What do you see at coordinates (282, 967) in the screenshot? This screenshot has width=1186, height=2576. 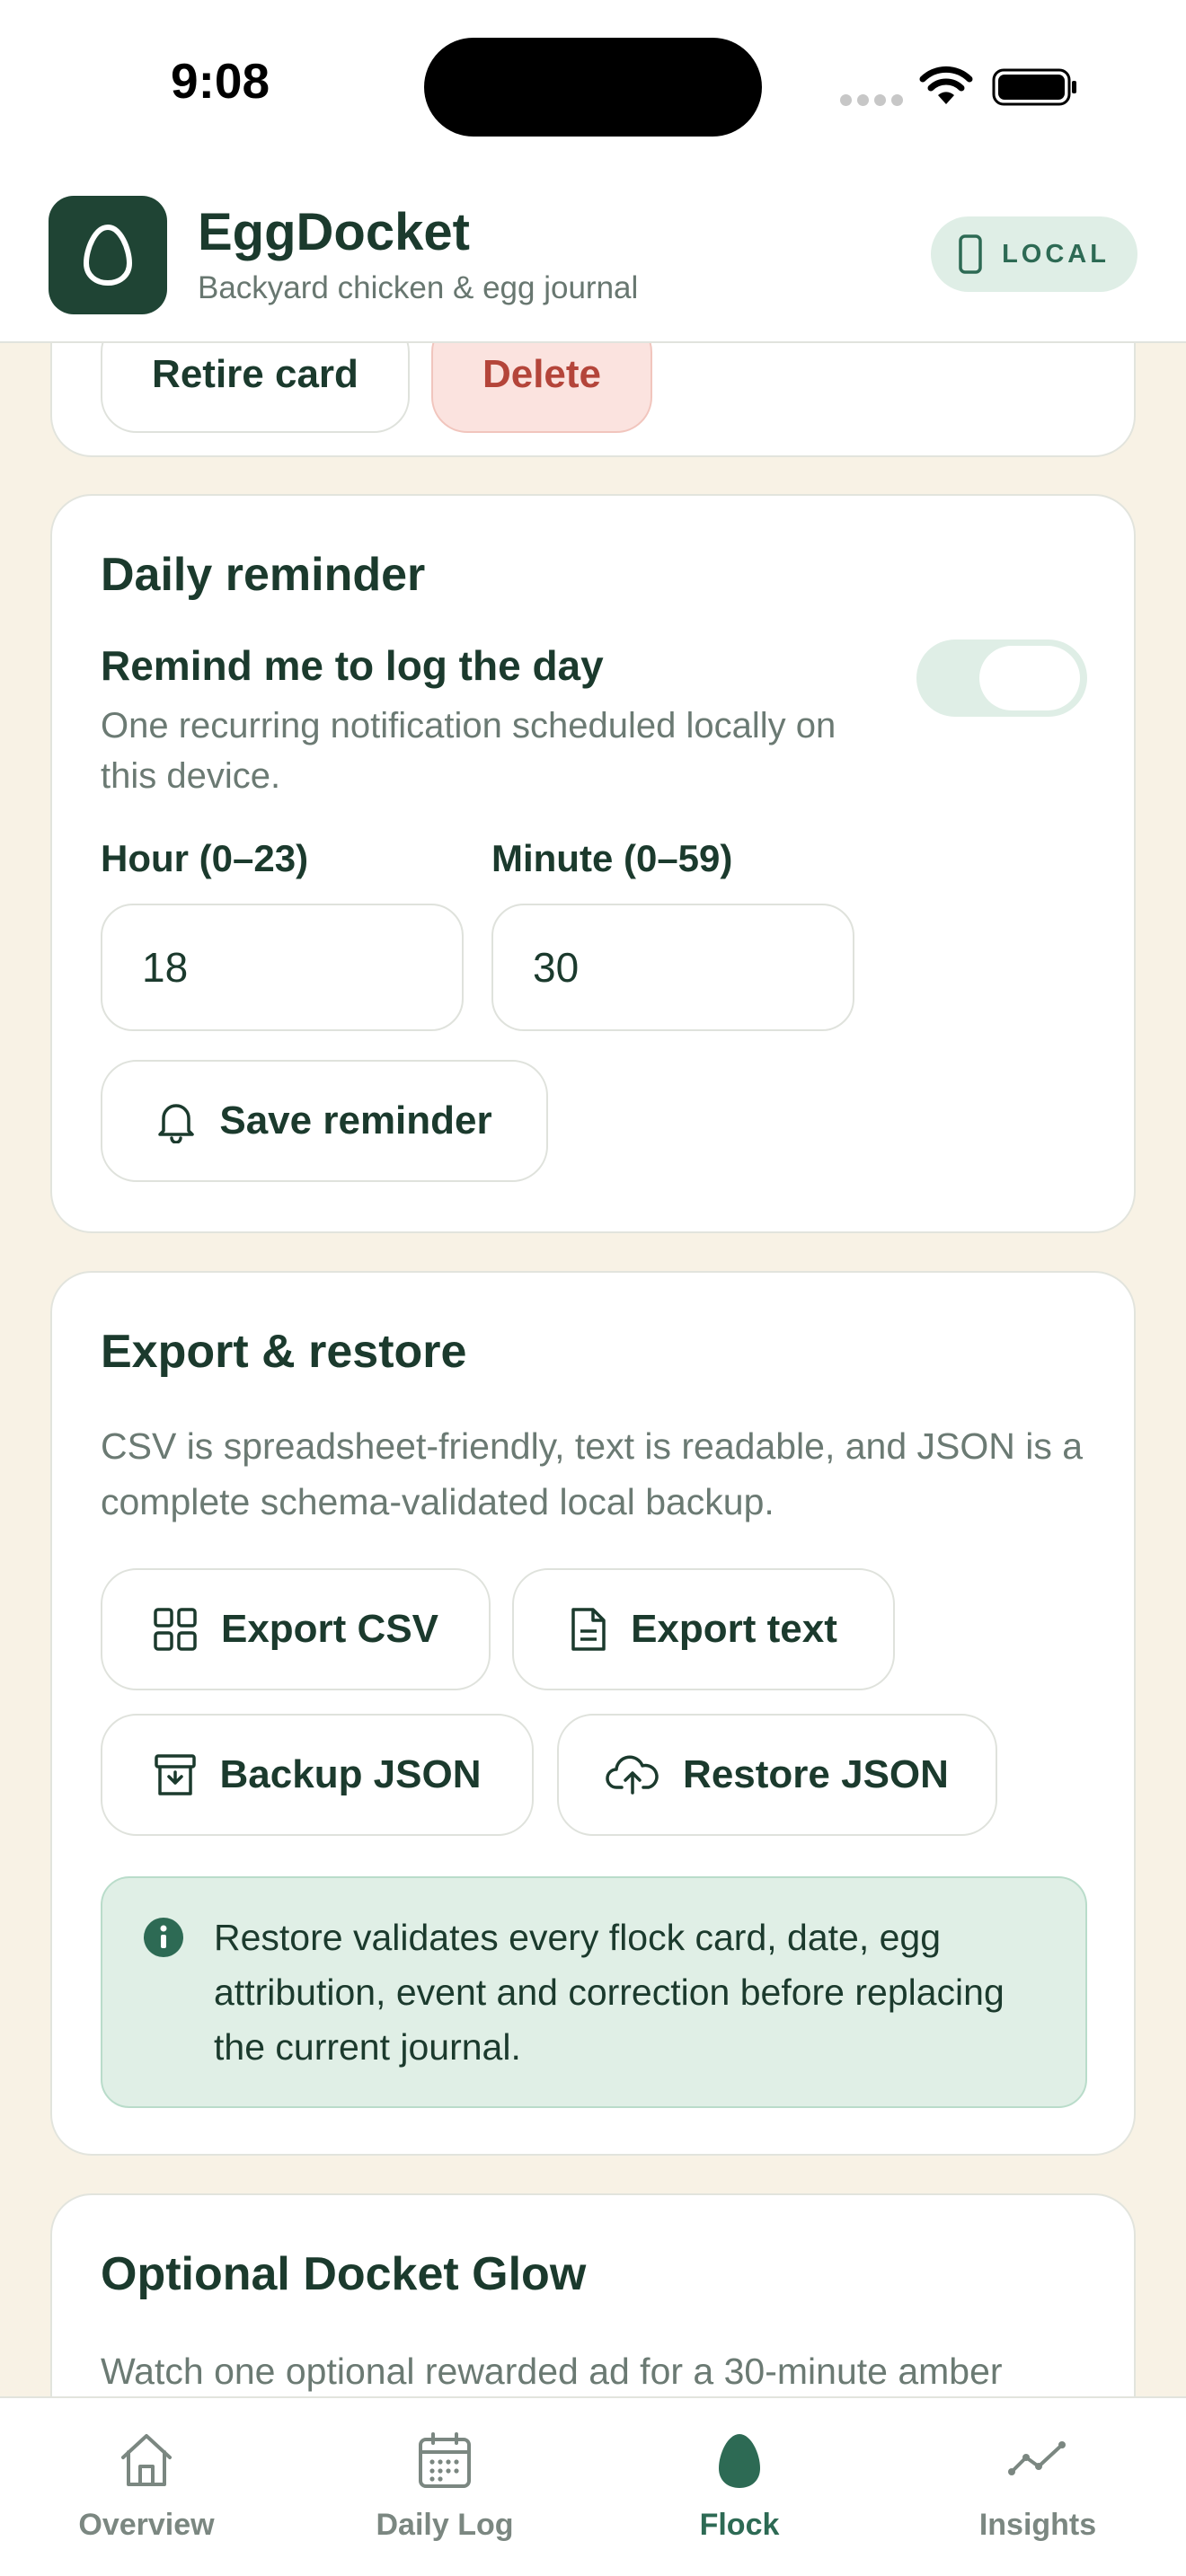 I see `hour-input: 18` at bounding box center [282, 967].